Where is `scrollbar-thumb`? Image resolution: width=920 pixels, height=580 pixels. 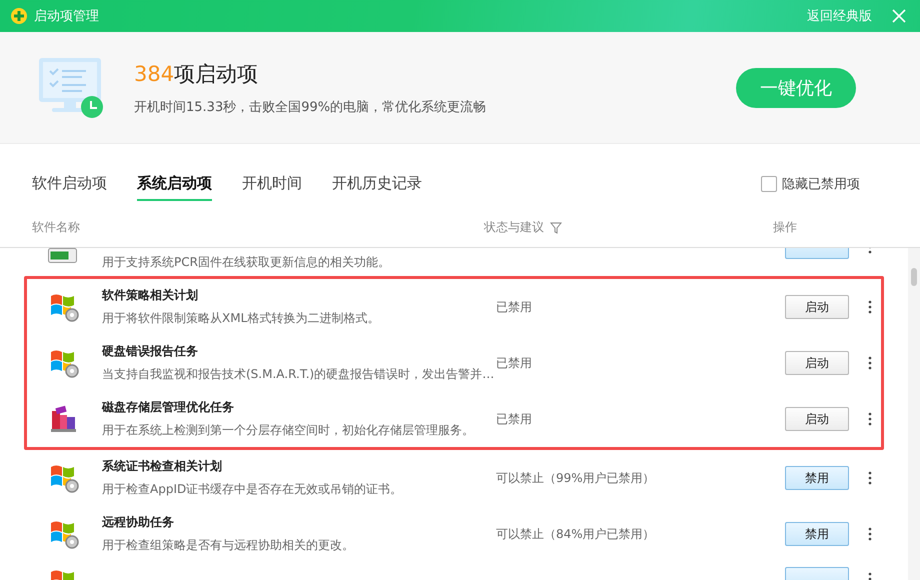 scrollbar-thumb is located at coordinates (914, 277).